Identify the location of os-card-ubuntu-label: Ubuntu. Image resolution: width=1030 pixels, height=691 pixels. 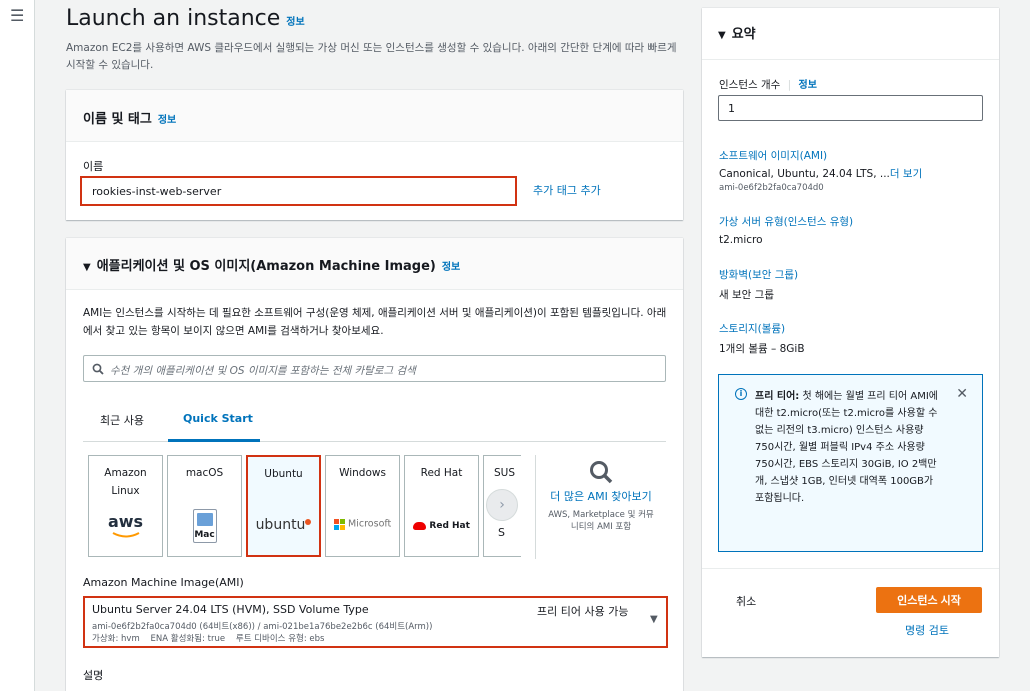
(283, 474).